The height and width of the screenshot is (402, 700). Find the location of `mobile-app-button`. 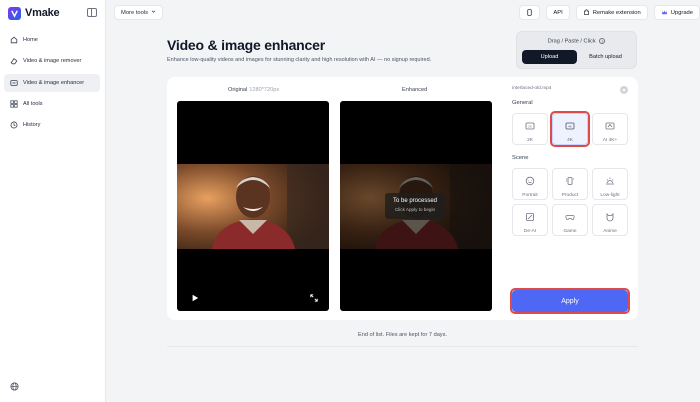

mobile-app-button is located at coordinates (530, 12).